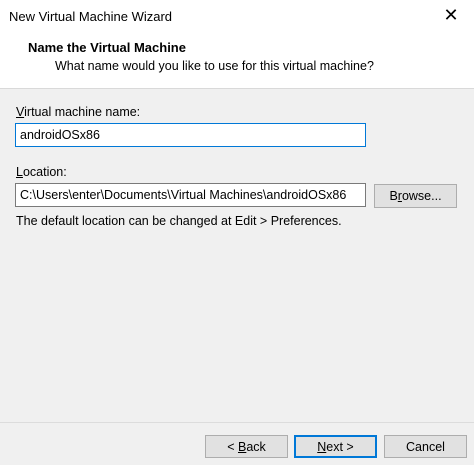 The height and width of the screenshot is (465, 474). What do you see at coordinates (190, 195) in the screenshot?
I see `location-input` at bounding box center [190, 195].